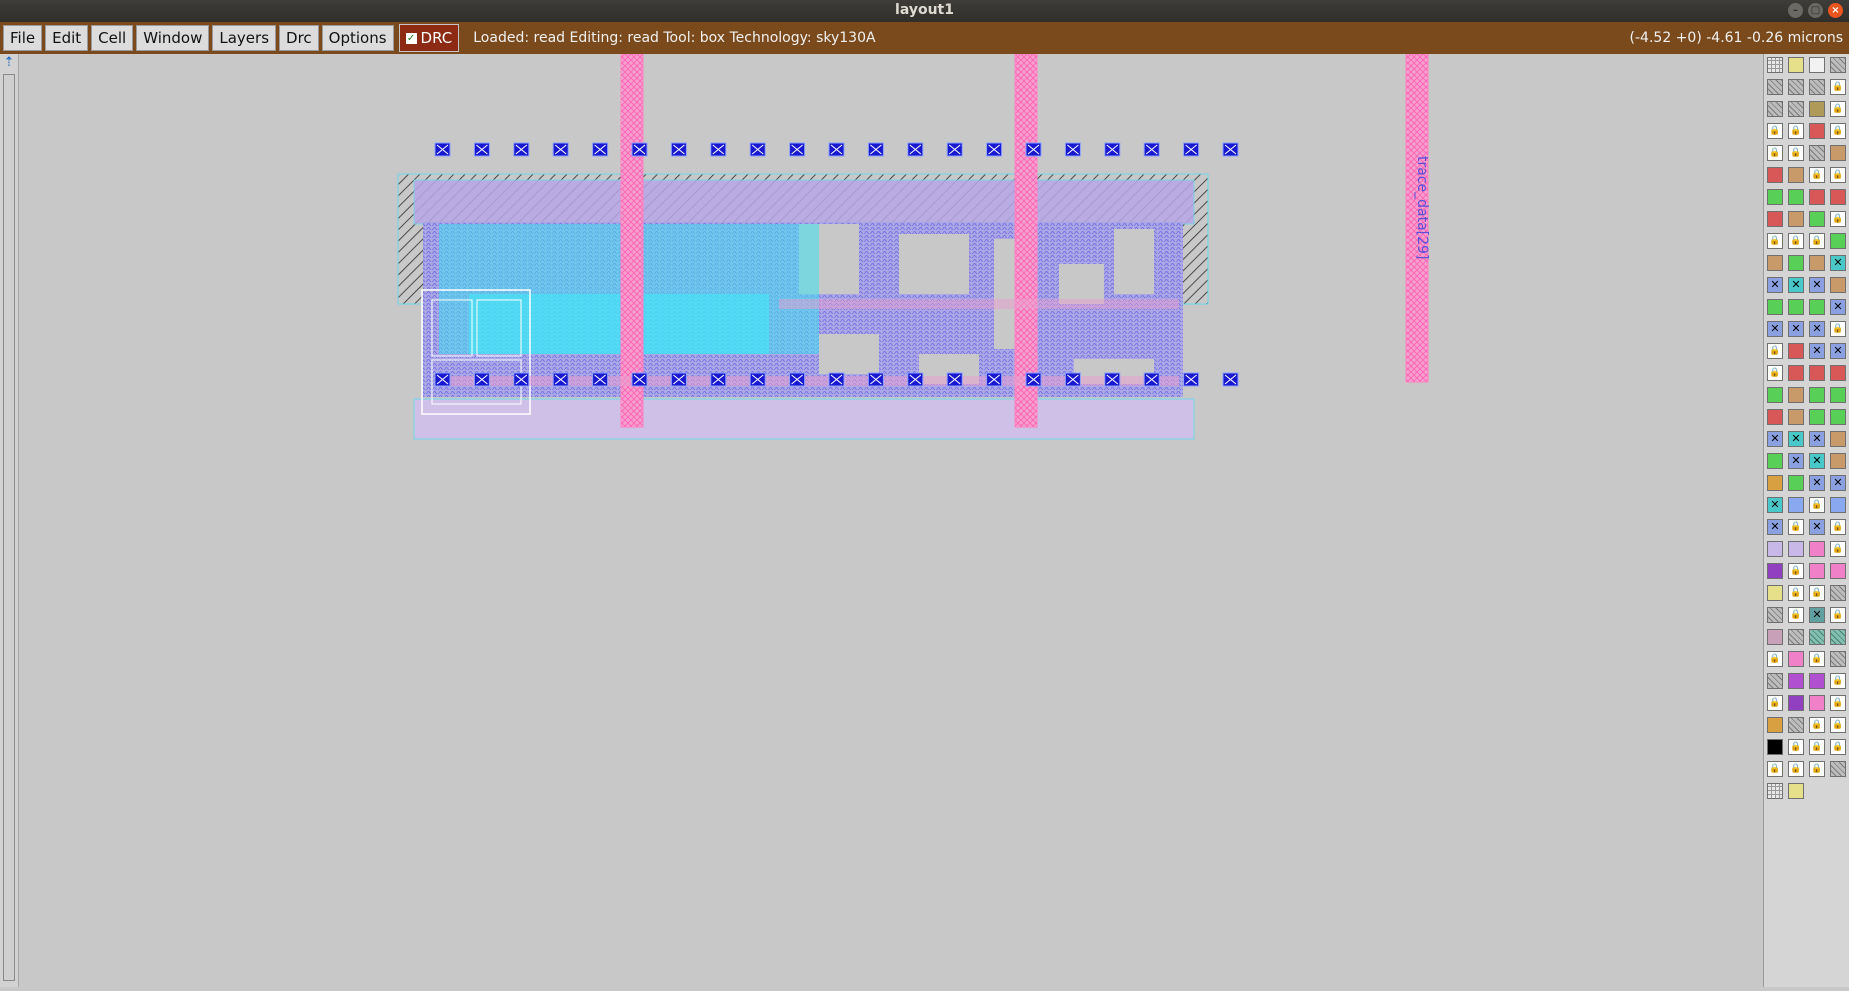 The width and height of the screenshot is (1849, 991). I want to click on minimize-icon: –, so click(1795, 10).